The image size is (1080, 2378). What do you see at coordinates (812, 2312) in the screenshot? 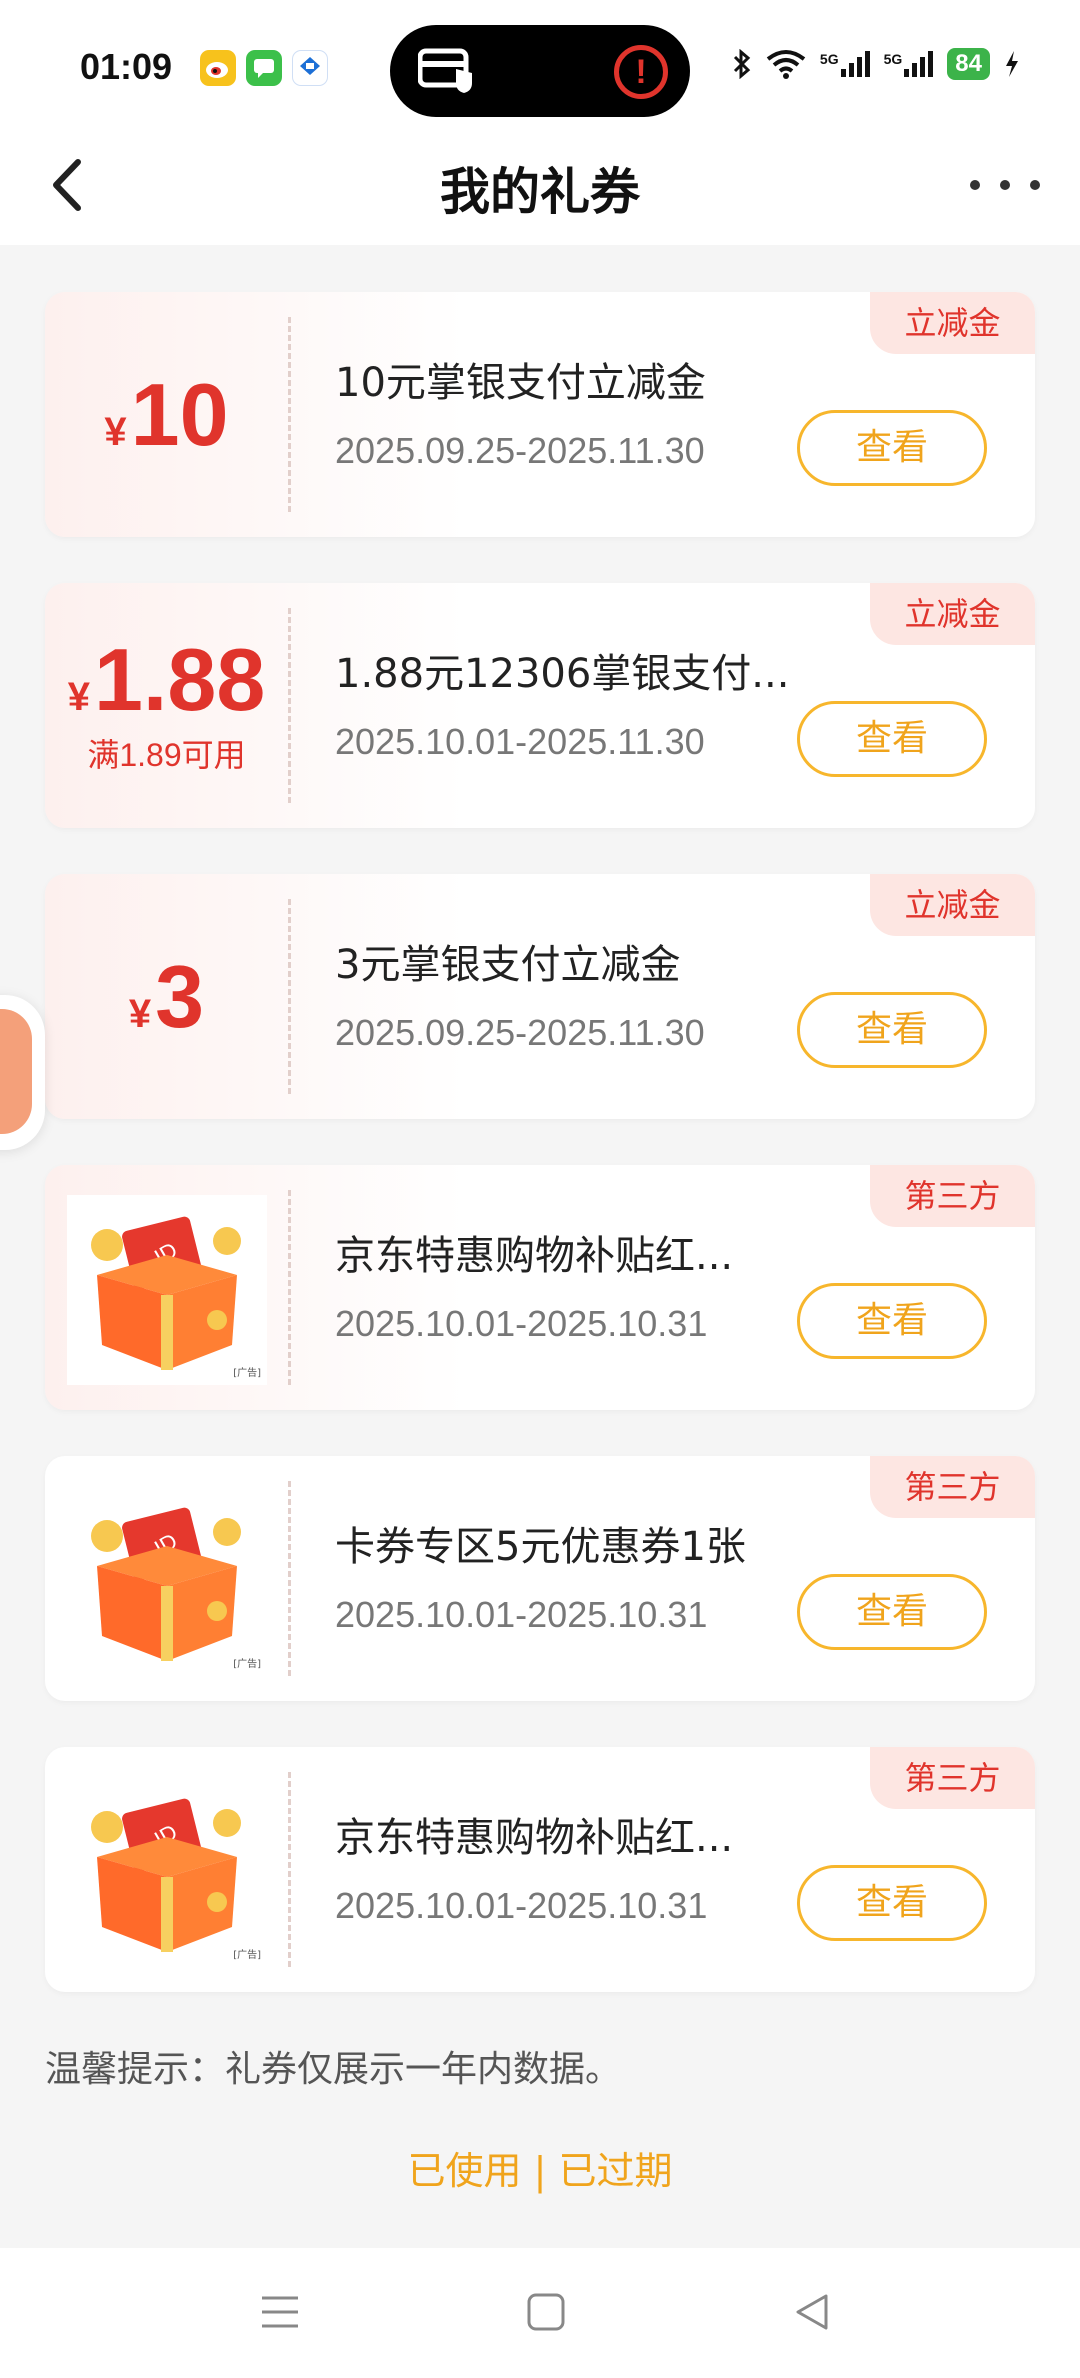
I see `back-icon` at bounding box center [812, 2312].